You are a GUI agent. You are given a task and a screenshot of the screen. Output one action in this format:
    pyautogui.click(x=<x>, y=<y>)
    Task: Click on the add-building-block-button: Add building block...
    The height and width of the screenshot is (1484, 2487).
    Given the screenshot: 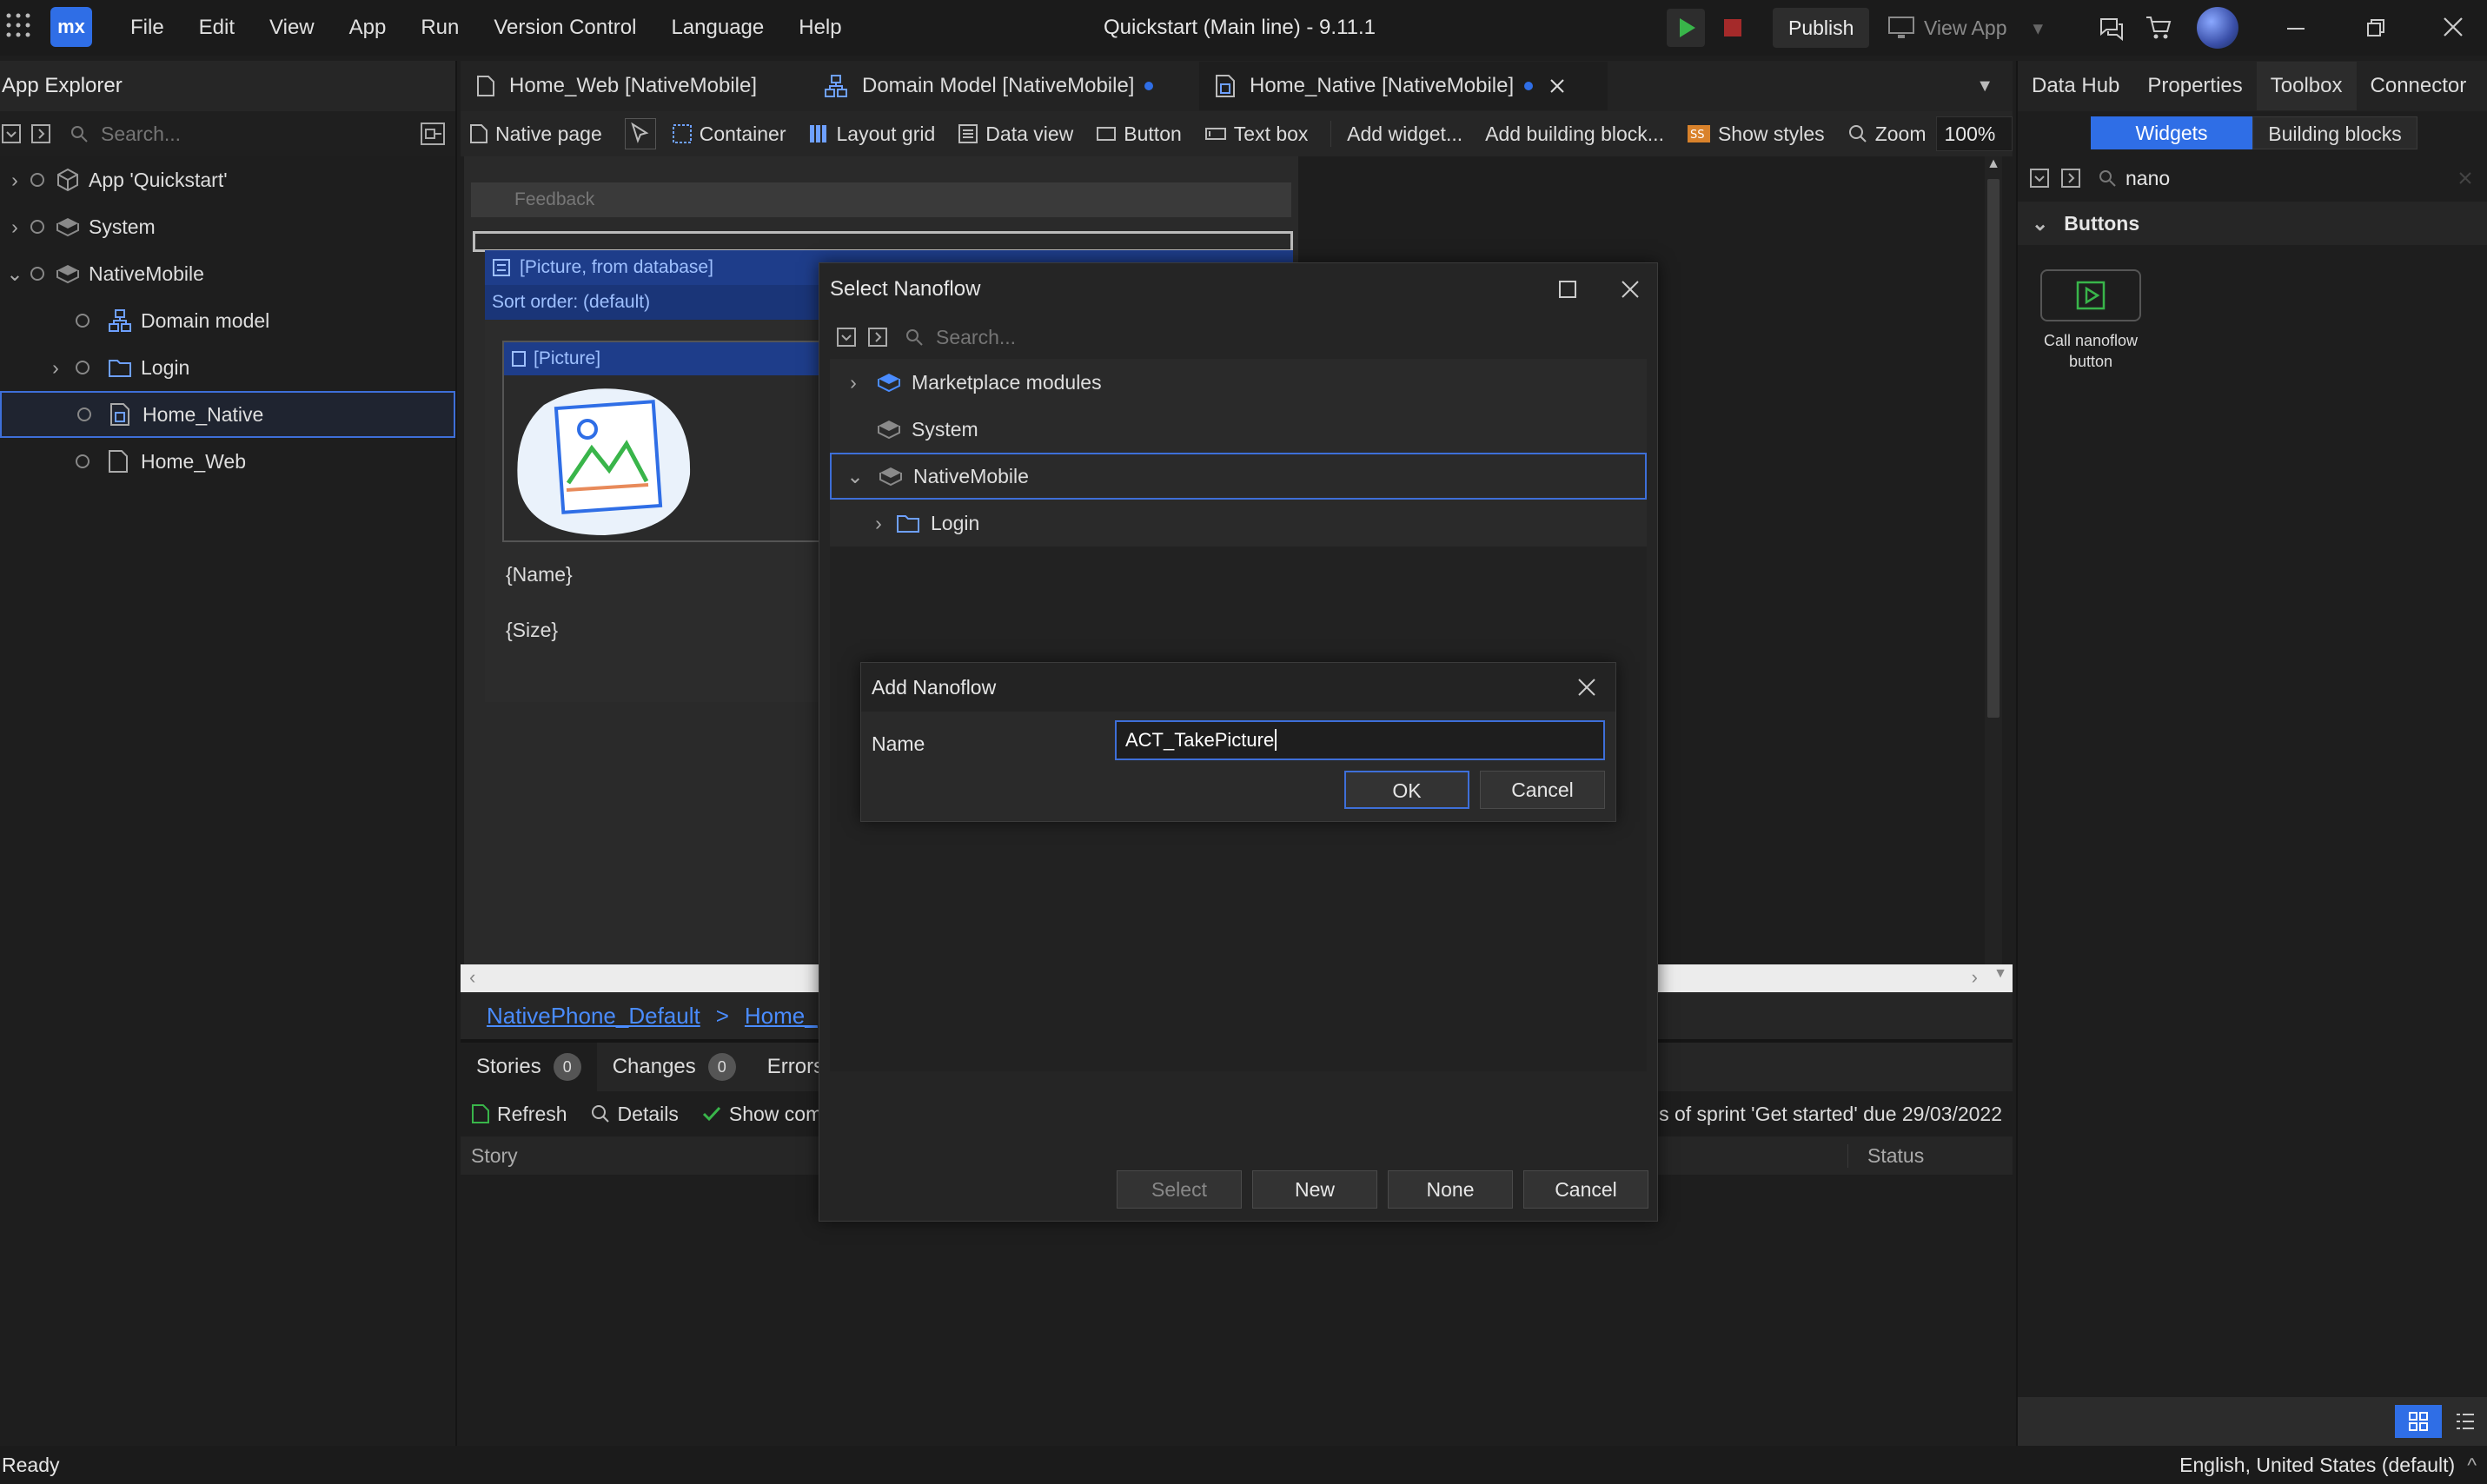 What is the action you would take?
    pyautogui.click(x=1574, y=134)
    